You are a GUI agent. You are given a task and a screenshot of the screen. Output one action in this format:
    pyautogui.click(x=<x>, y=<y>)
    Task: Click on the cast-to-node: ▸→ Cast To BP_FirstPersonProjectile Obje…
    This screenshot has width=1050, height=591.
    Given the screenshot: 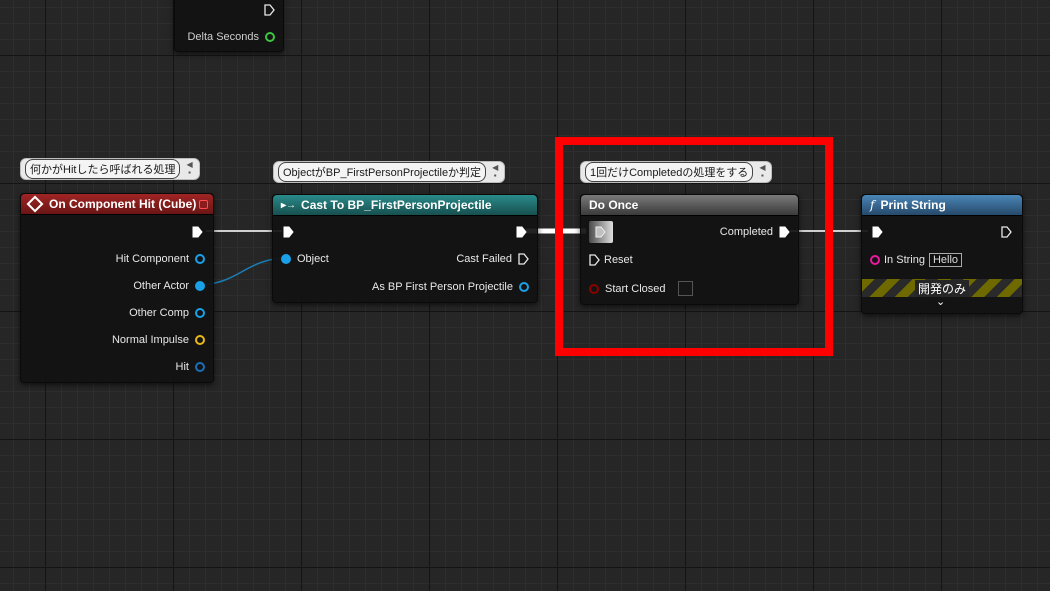 What is the action you would take?
    pyautogui.click(x=405, y=248)
    